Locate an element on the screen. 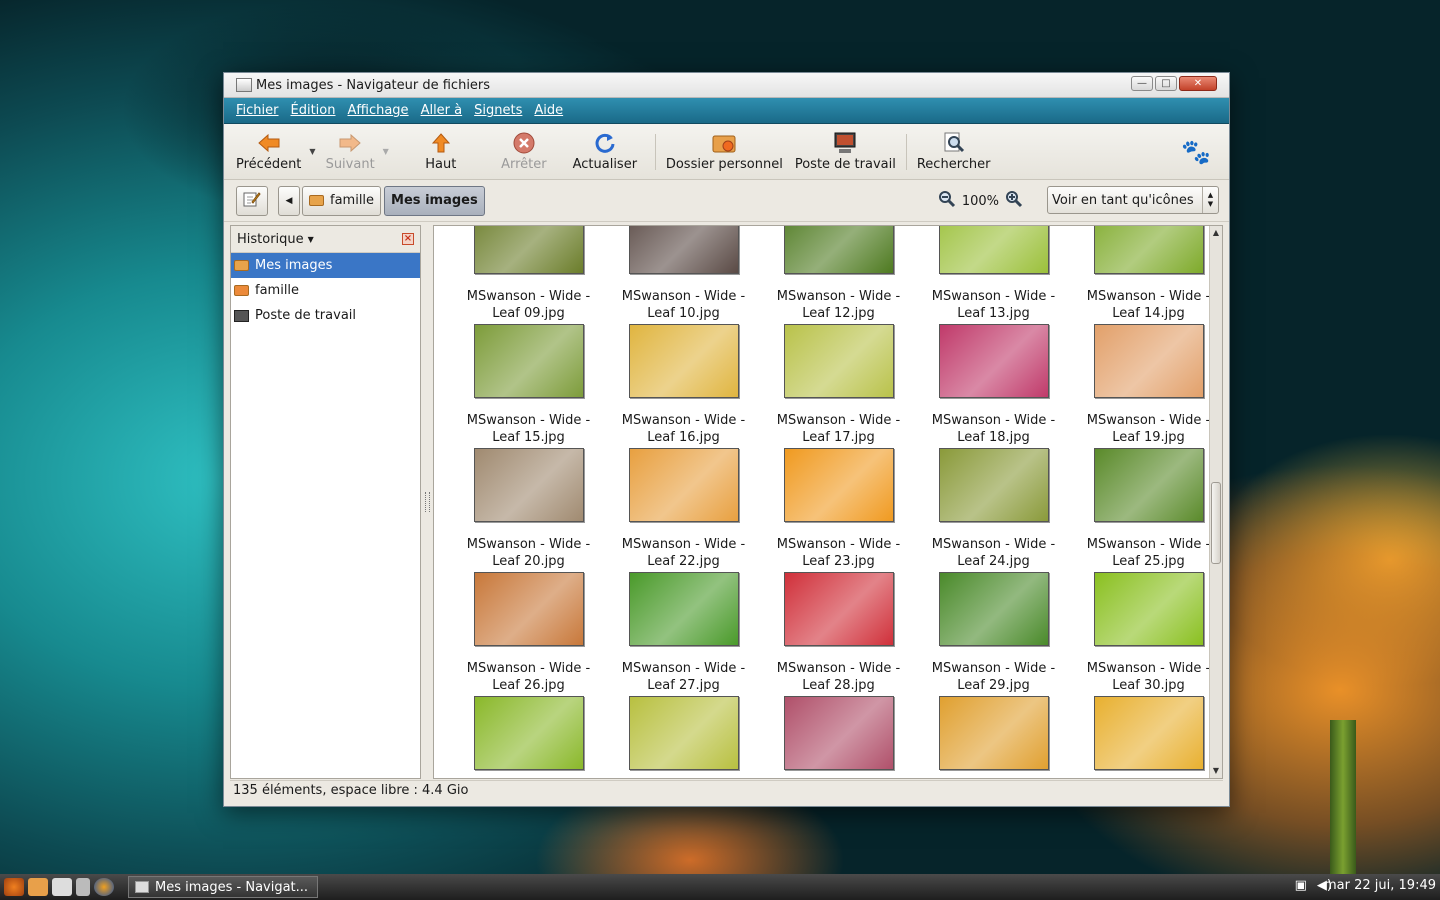 This screenshot has width=1440, height=900. search-label: Rechercher is located at coordinates (953, 164).